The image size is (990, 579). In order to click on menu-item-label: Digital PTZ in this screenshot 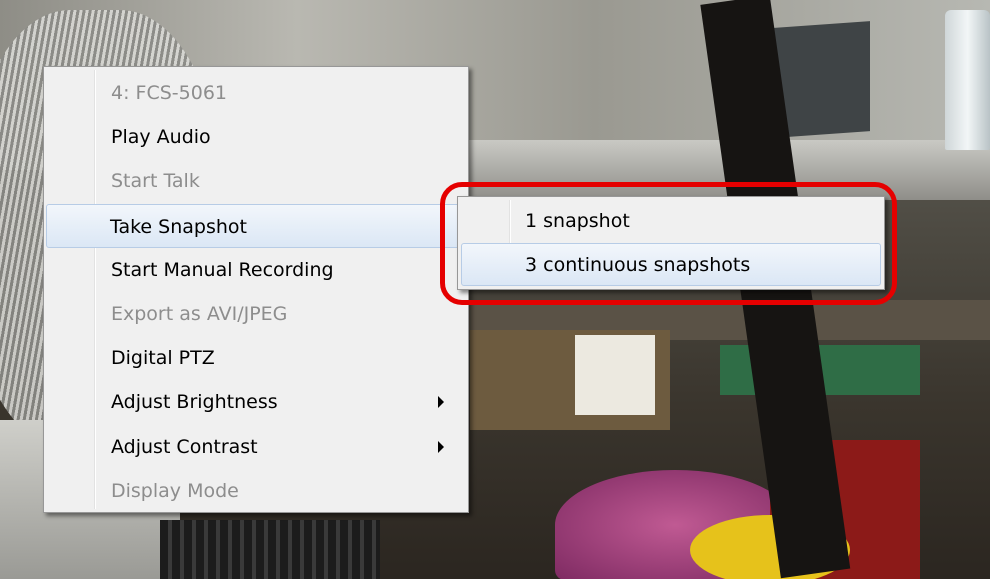, I will do `click(163, 358)`.